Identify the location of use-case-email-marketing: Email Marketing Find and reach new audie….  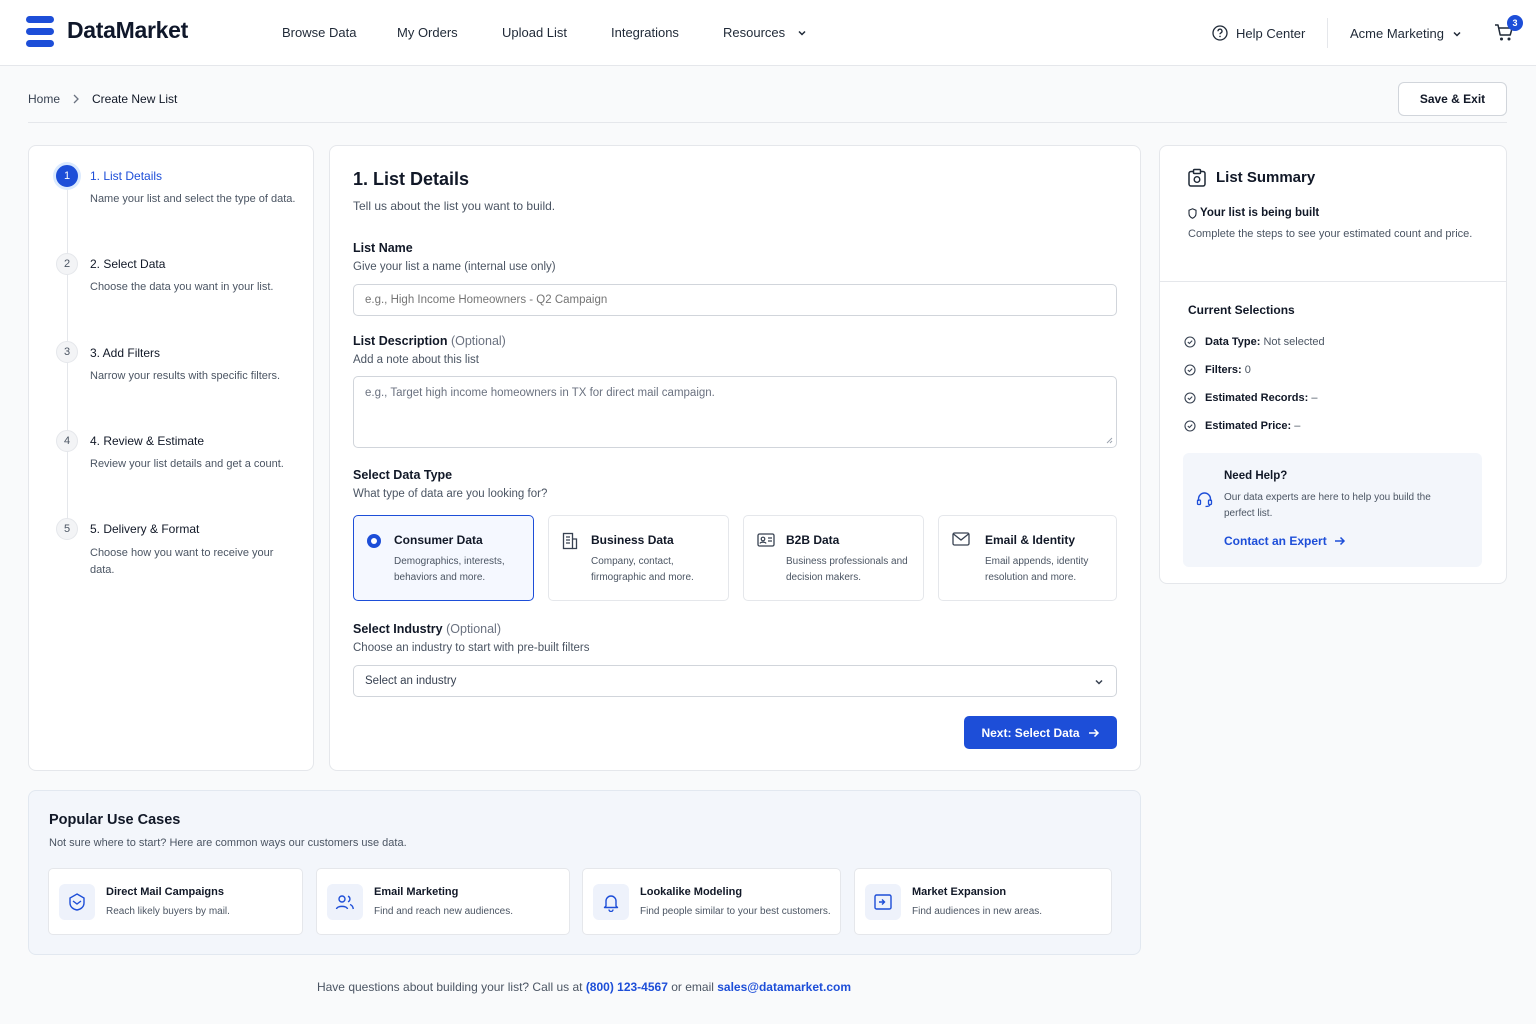
(443, 901).